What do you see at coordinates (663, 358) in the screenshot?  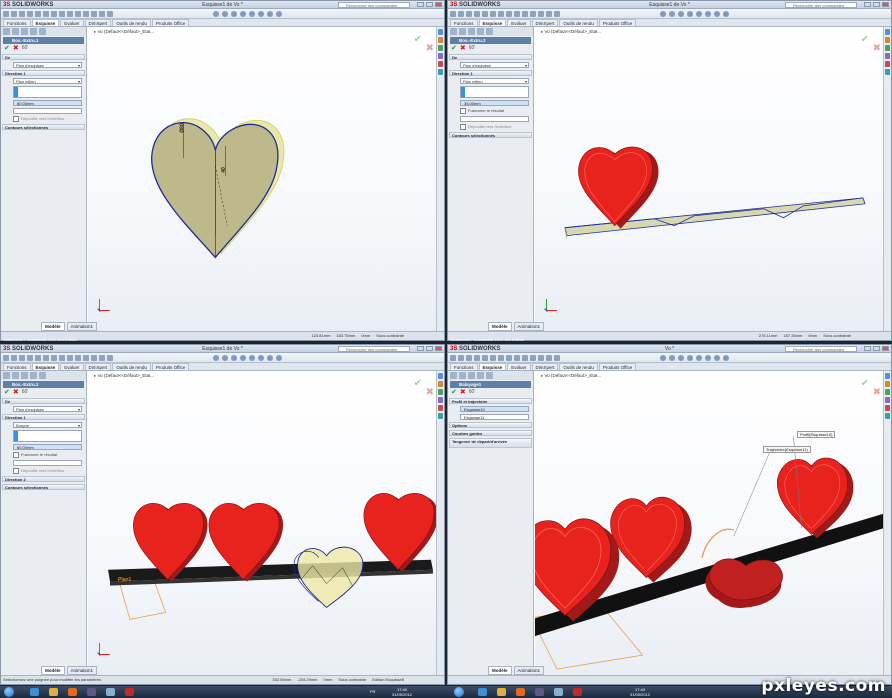 I see `zoom-fit-icon` at bounding box center [663, 358].